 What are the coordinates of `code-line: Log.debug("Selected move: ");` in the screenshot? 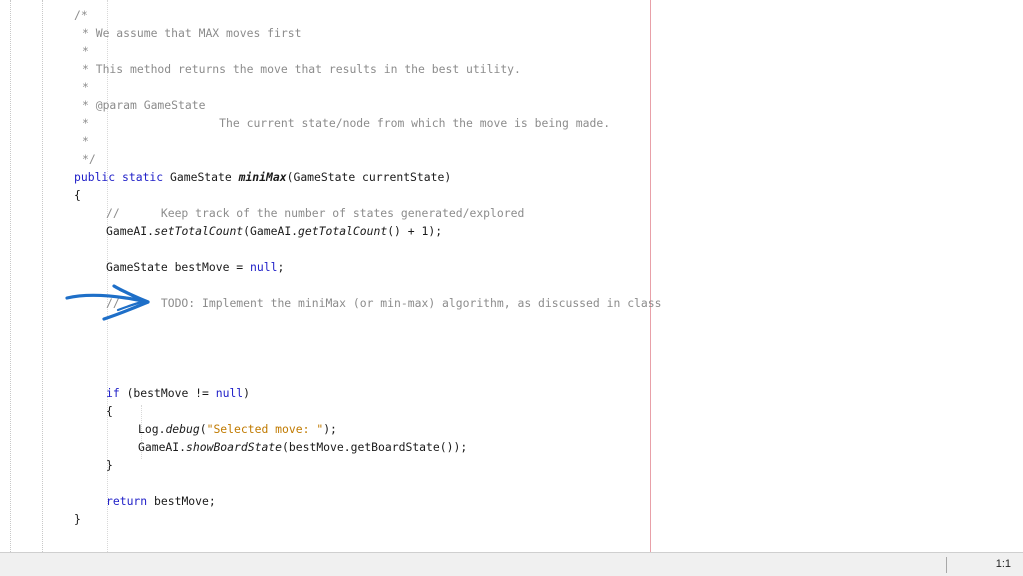 It's located at (237, 429).